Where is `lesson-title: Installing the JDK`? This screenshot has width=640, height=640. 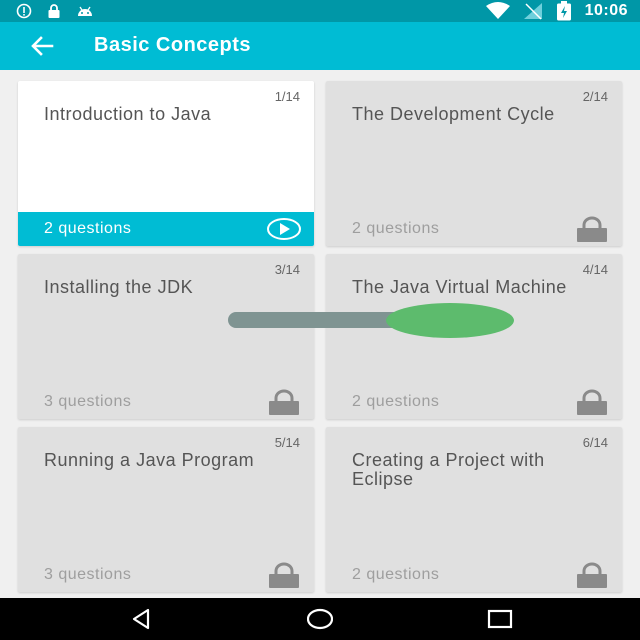 lesson-title: Installing the JDK is located at coordinates (119, 287).